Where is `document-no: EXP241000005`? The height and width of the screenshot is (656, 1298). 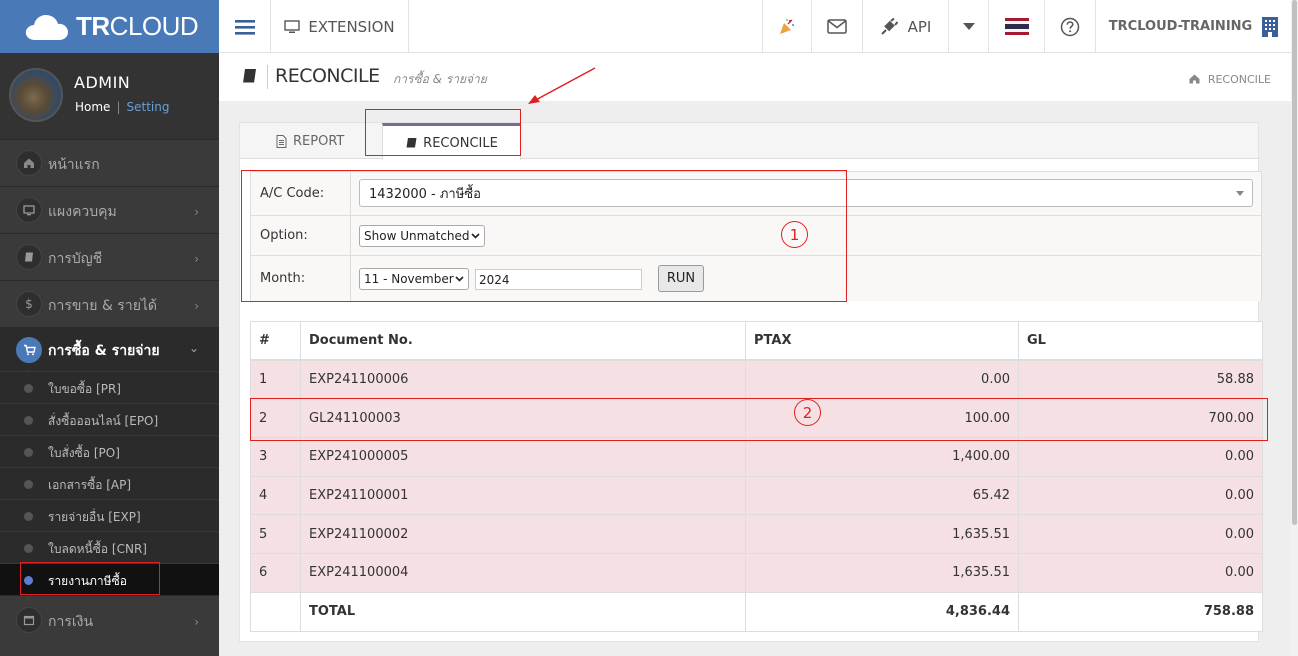 document-no: EXP241000005 is located at coordinates (523, 457).